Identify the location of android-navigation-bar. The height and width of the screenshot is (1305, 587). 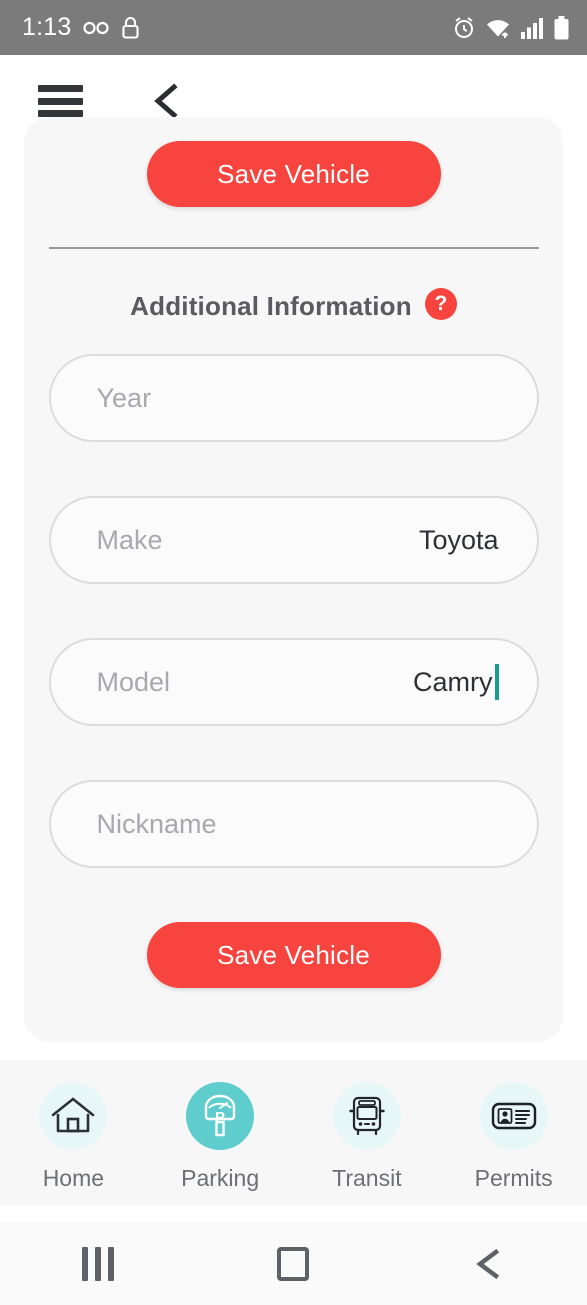
(293, 1263).